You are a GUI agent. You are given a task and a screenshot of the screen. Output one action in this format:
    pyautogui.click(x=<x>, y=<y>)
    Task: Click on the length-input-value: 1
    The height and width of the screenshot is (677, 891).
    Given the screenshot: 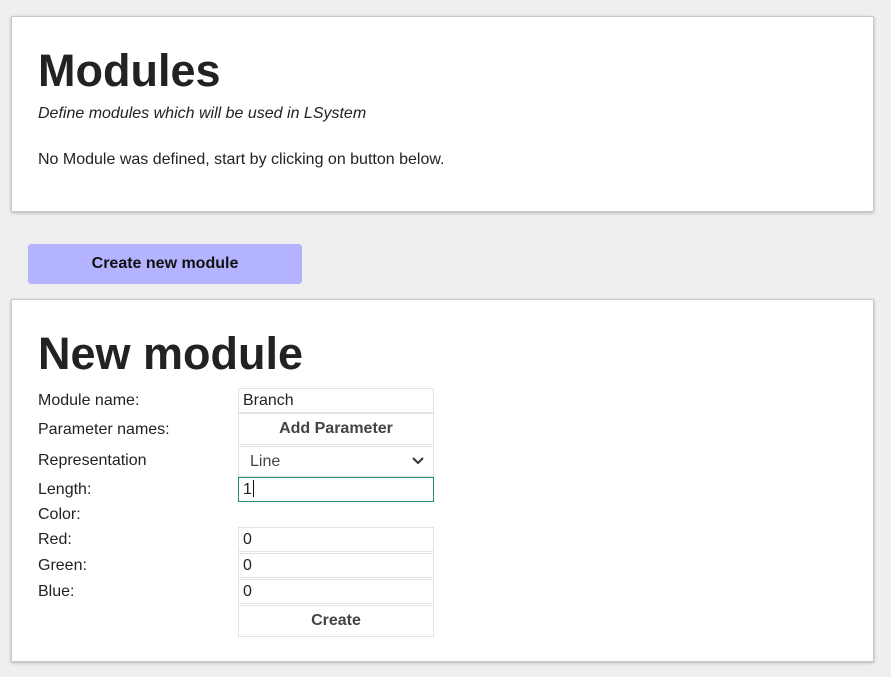 What is the action you would take?
    pyautogui.click(x=247, y=489)
    